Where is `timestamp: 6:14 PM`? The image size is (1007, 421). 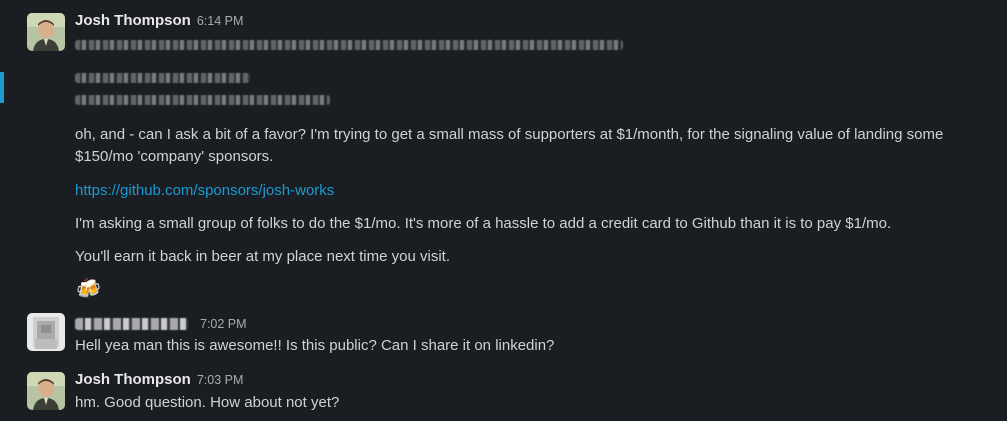
timestamp: 6:14 PM is located at coordinates (220, 21).